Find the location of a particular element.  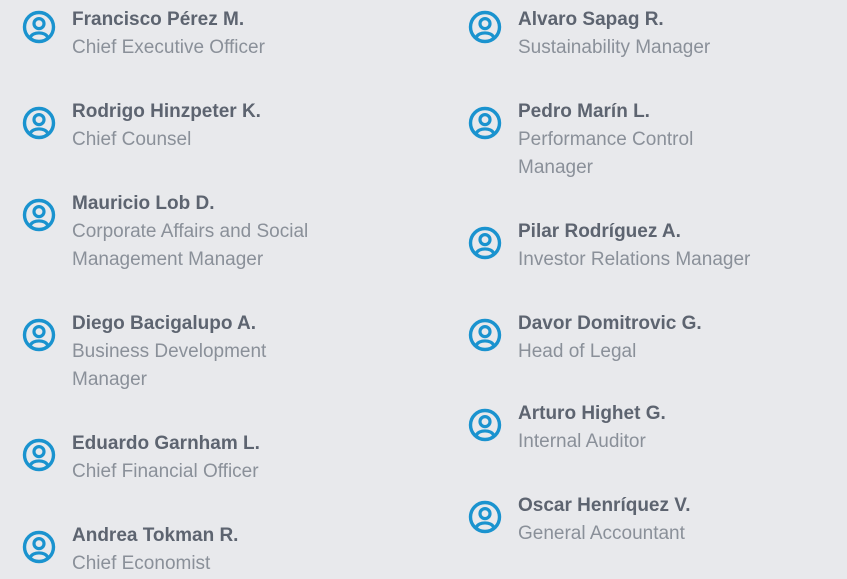

person-role: Internal Auditor is located at coordinates (582, 441).